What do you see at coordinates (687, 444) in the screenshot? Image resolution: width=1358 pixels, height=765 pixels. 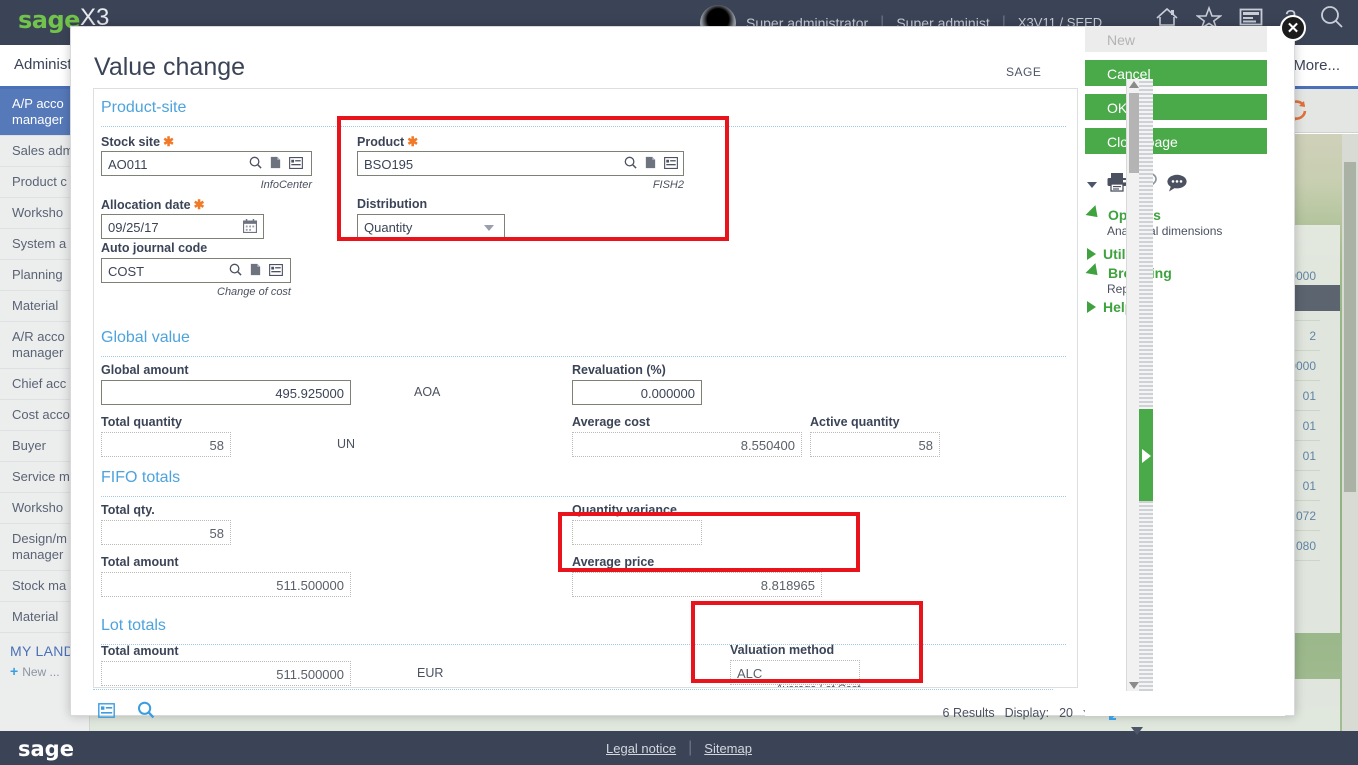 I see `average-cost-input: 8.550400` at bounding box center [687, 444].